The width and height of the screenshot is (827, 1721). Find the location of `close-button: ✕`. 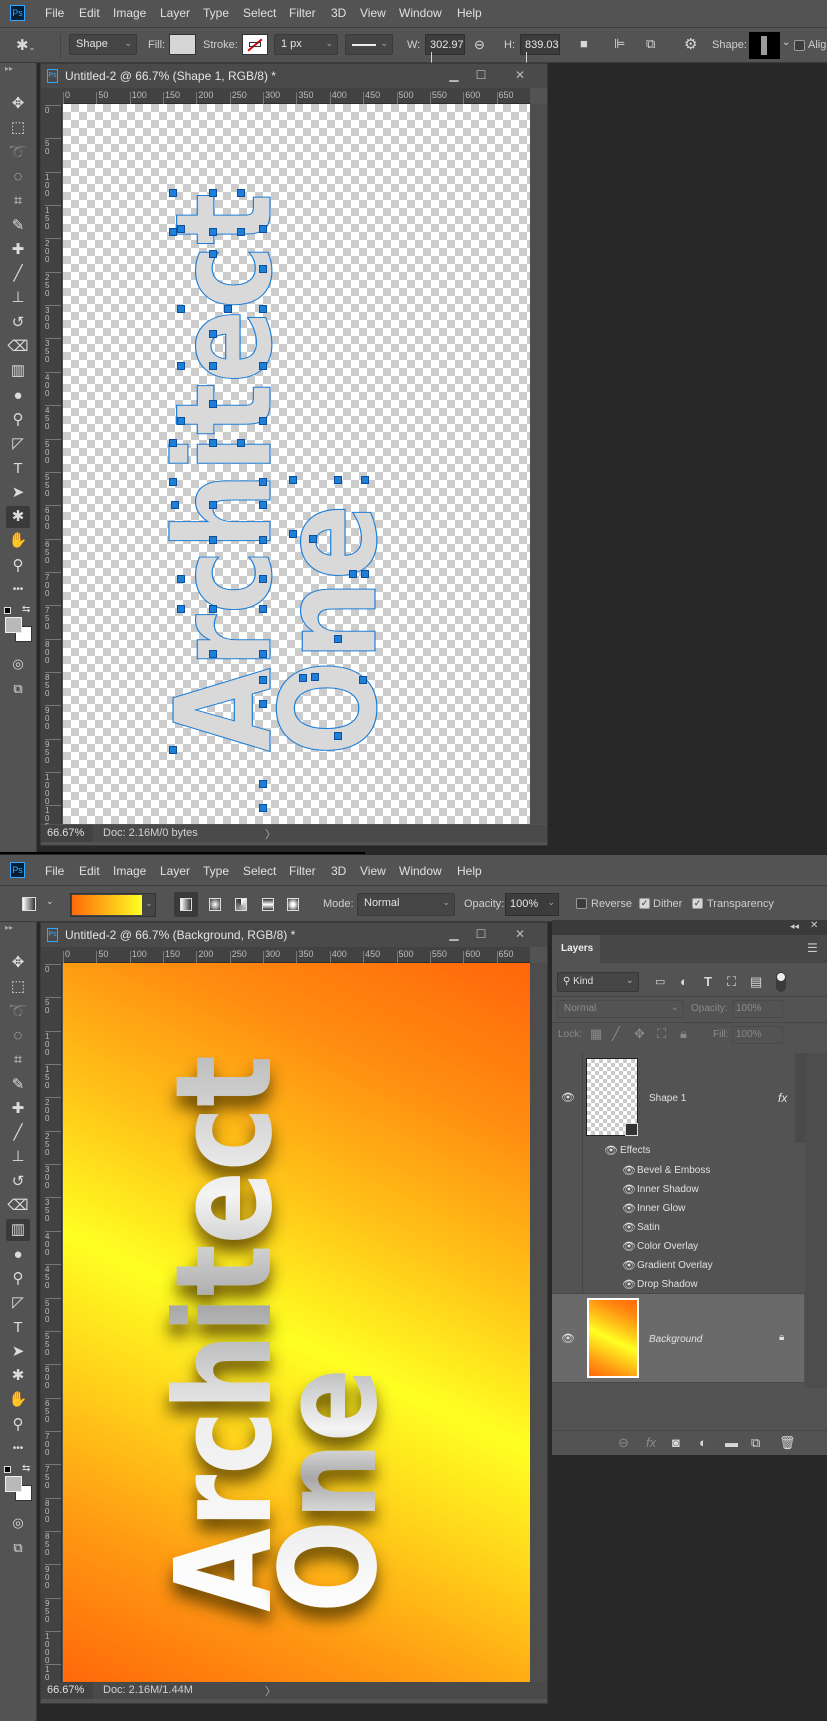

close-button: ✕ is located at coordinates (520, 75).